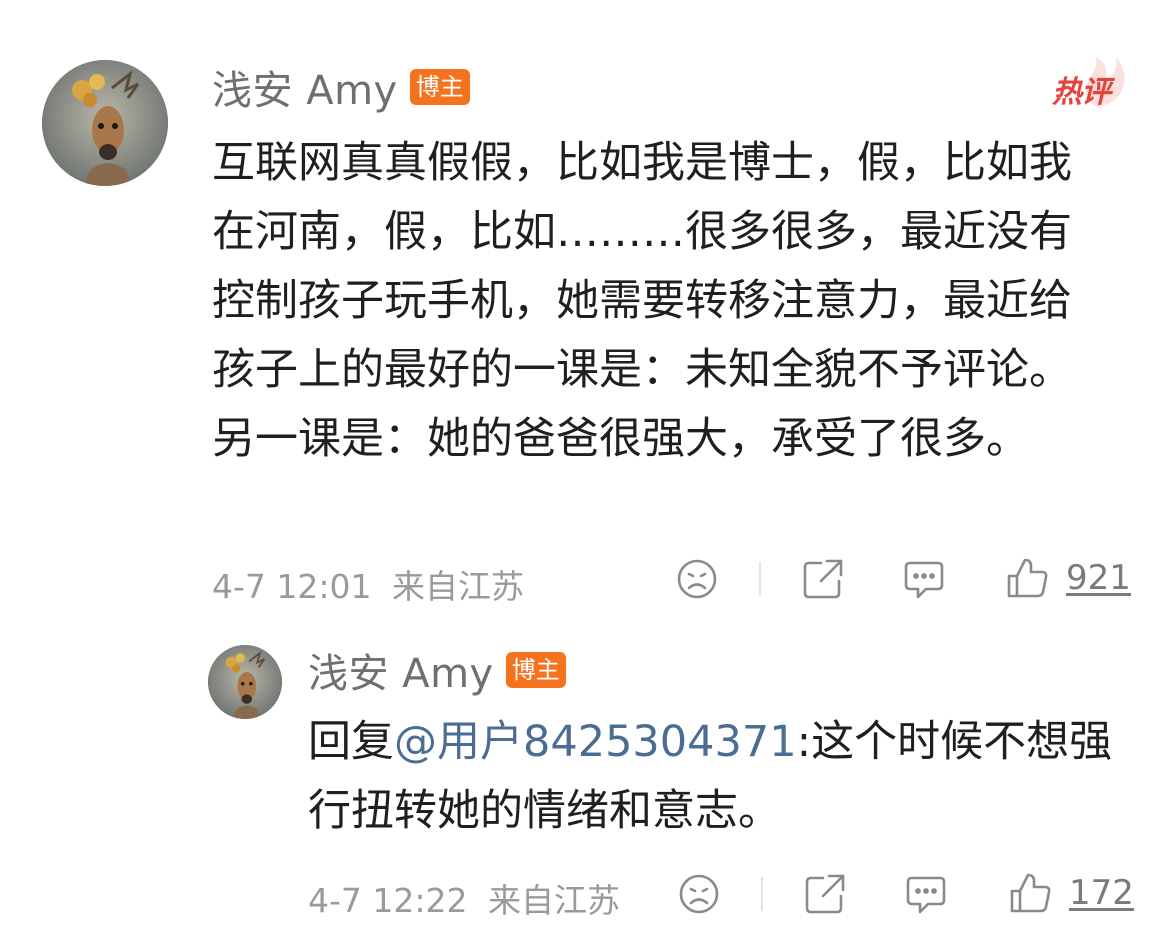 This screenshot has height=944, width=1166. I want to click on comment-author-row: 浅安 Amy 博主, so click(341, 88).